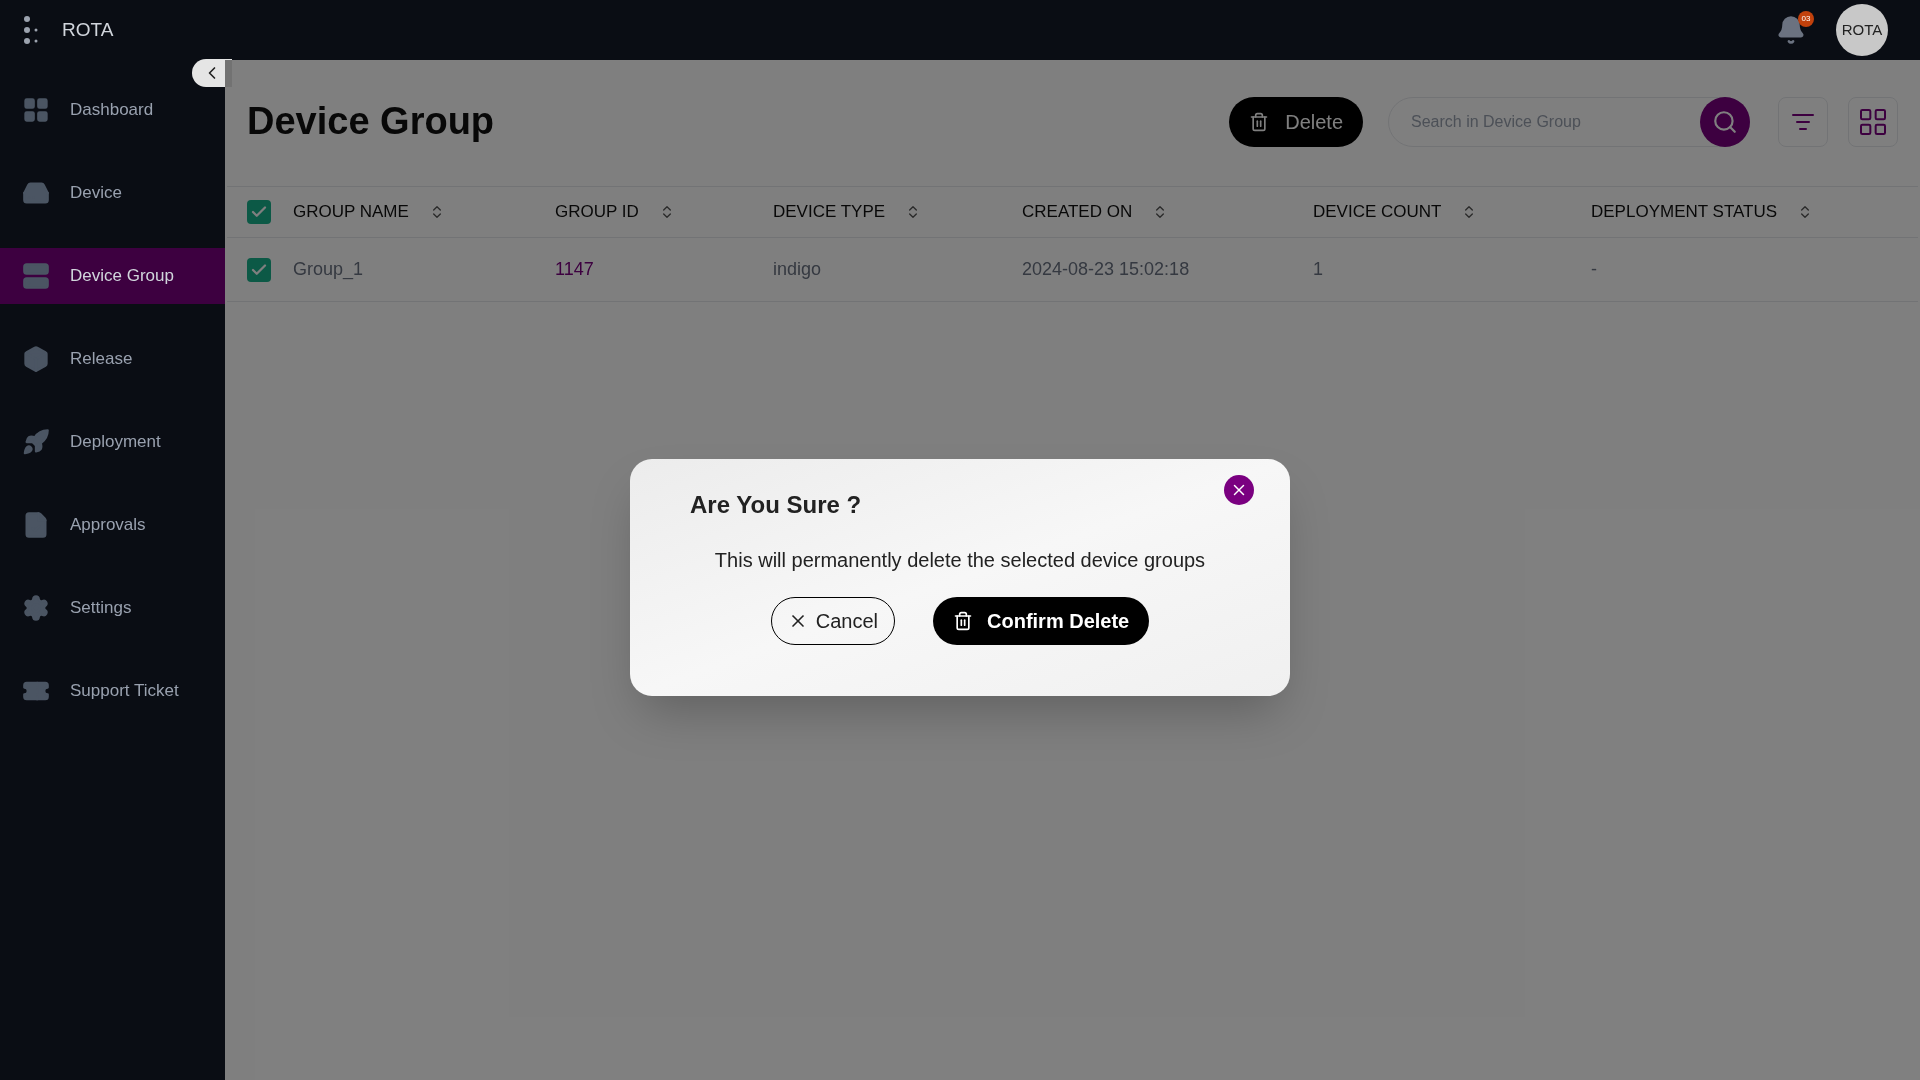  I want to click on server-rack-icon, so click(36, 276).